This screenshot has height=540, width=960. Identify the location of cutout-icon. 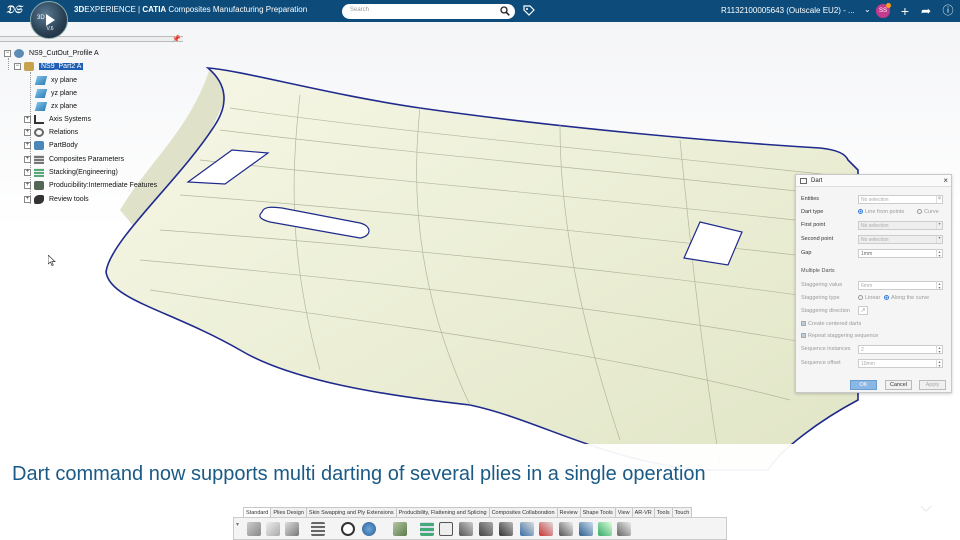
(527, 529).